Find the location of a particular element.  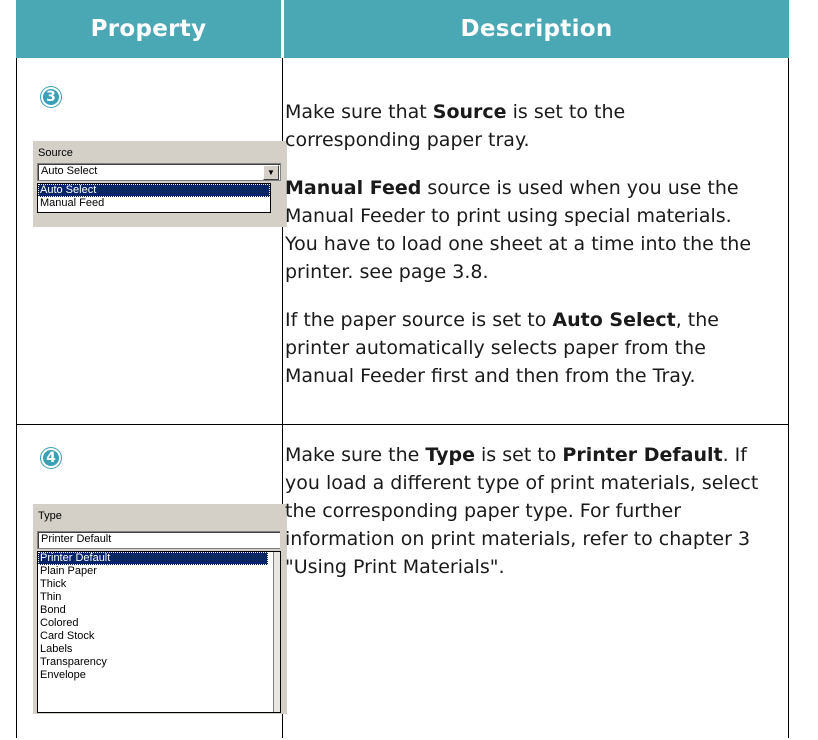

step-number-badge: 3 is located at coordinates (51, 97).